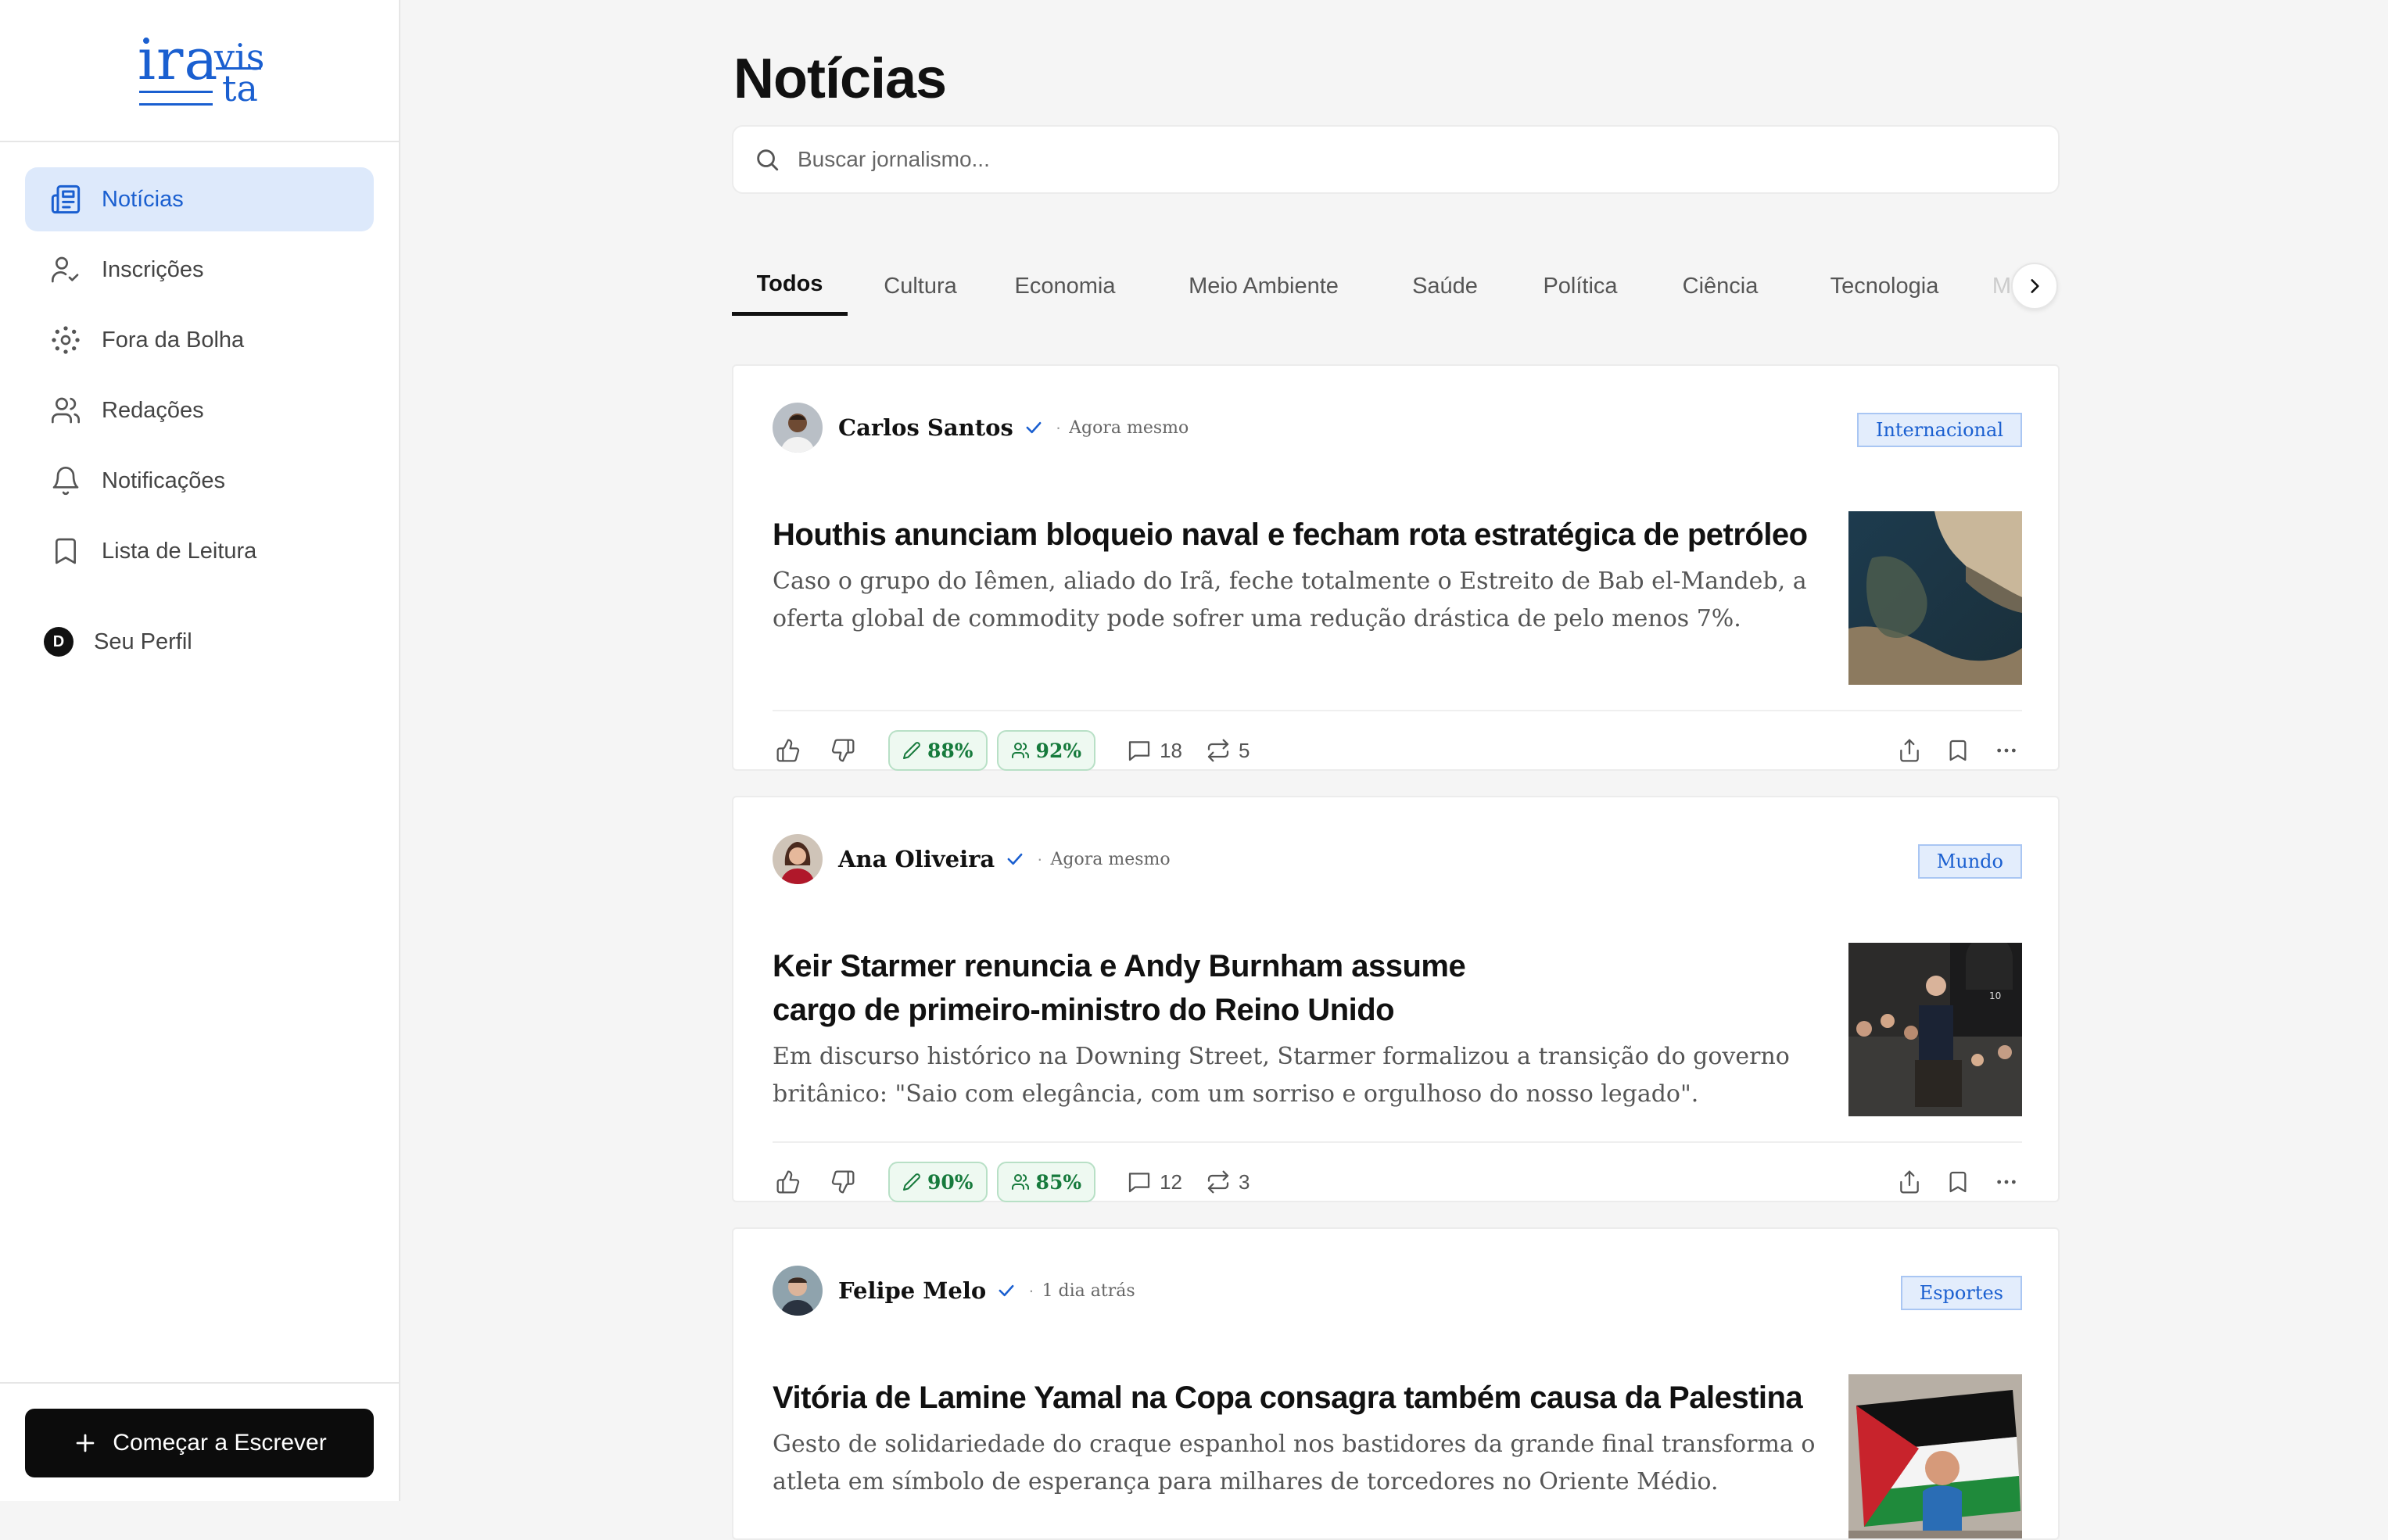  What do you see at coordinates (66, 199) in the screenshot?
I see `newspaper-icon` at bounding box center [66, 199].